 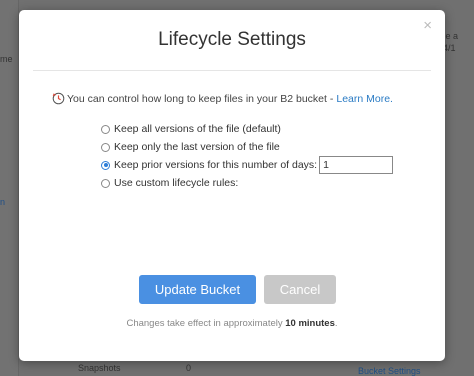 What do you see at coordinates (336, 323) in the screenshot?
I see `footnote-suffix: .` at bounding box center [336, 323].